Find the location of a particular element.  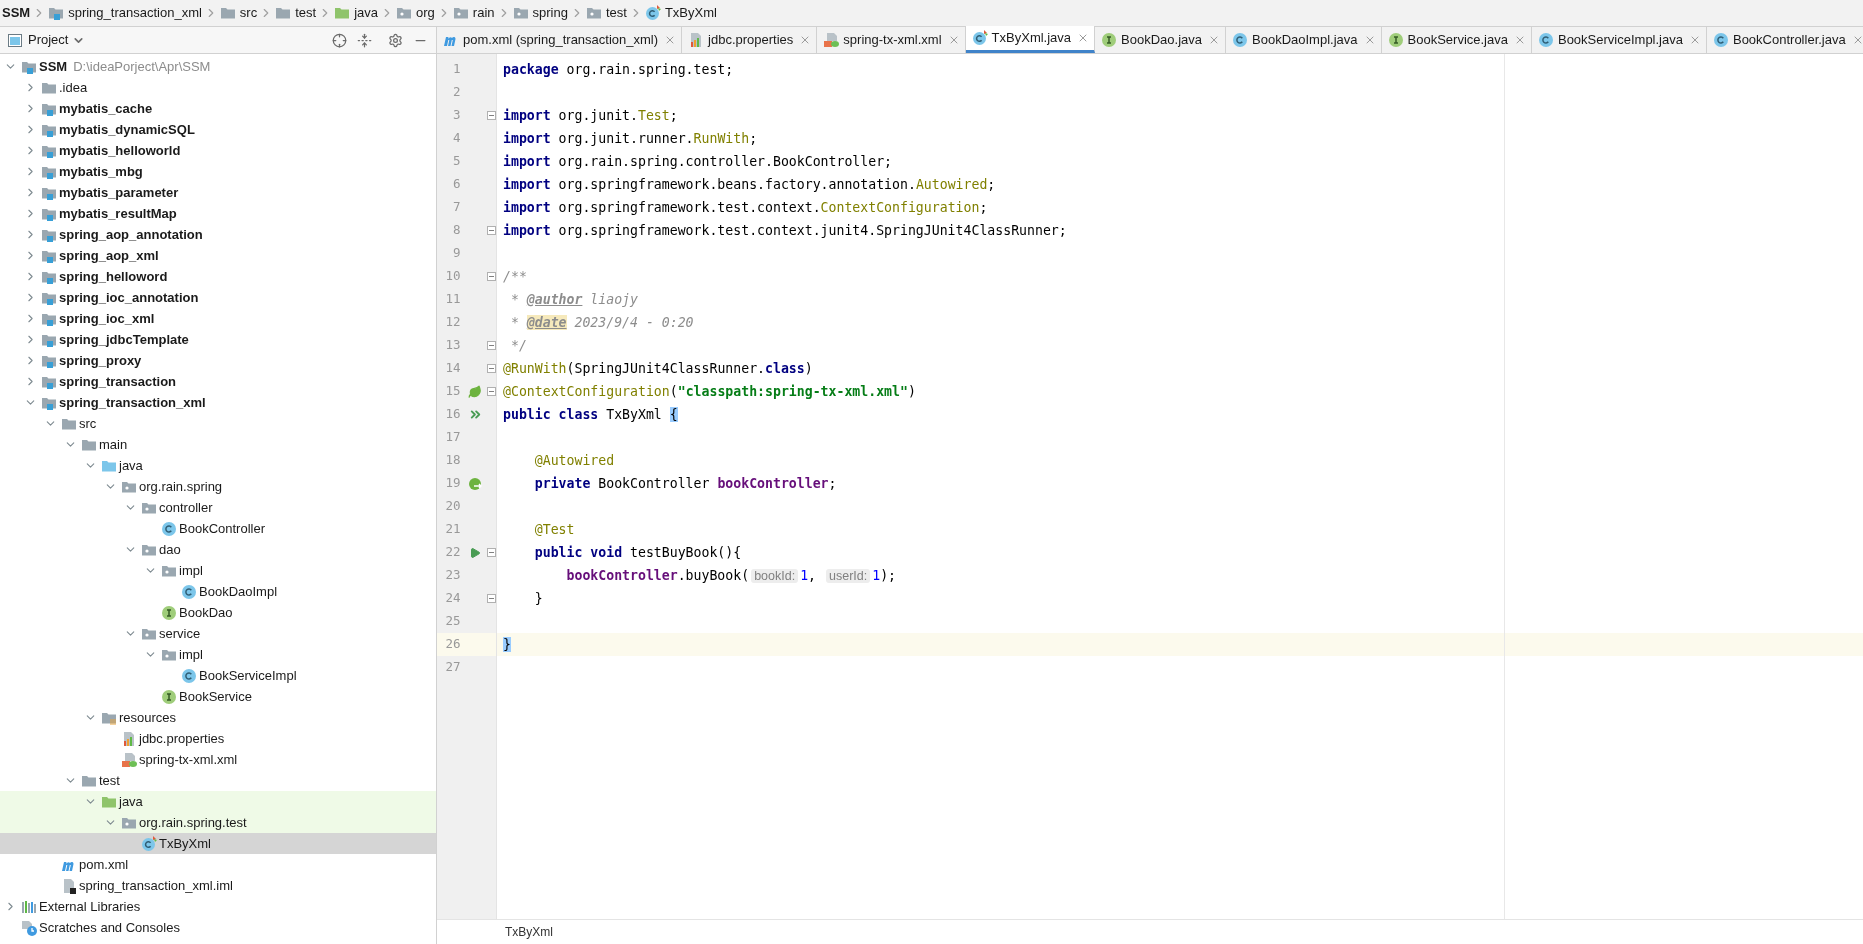

tree-item: mybatis_parameter is located at coordinates (218, 192).